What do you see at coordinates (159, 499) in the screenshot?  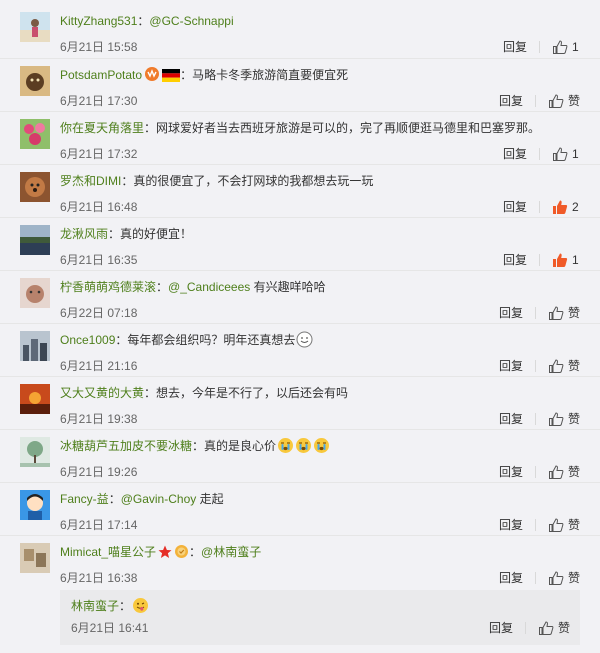 I see `mention-link: @Gavin-Choy` at bounding box center [159, 499].